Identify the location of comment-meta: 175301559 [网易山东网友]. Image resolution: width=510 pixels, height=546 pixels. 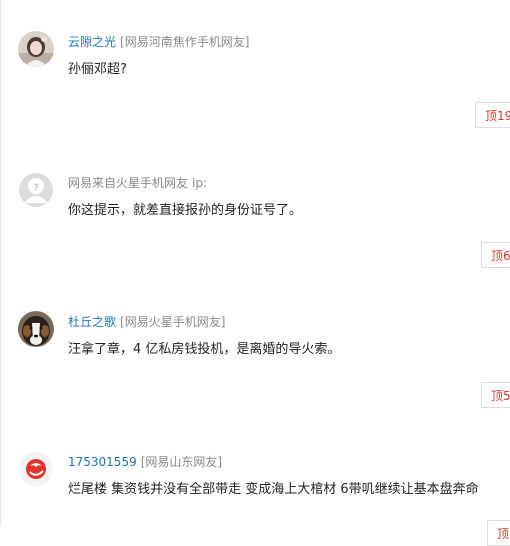
(145, 462).